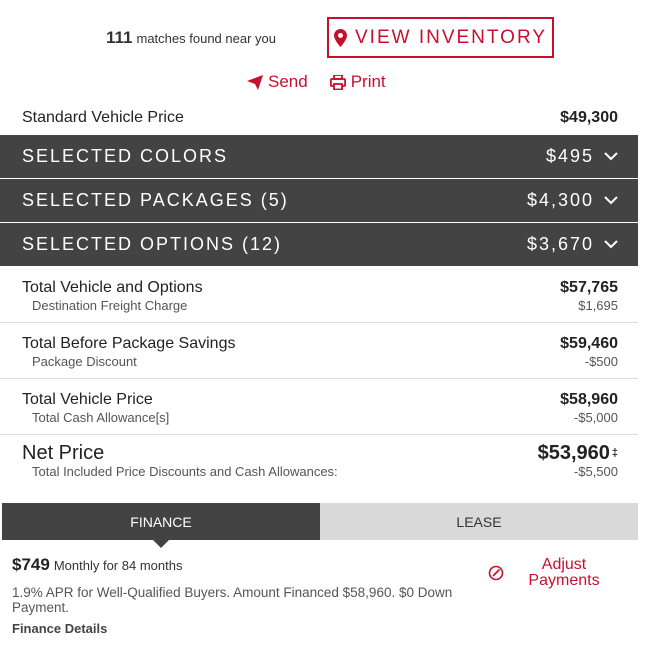 The image size is (653, 645). What do you see at coordinates (247, 565) in the screenshot?
I see `monthly-payment: $749 Monthly for 84 months` at bounding box center [247, 565].